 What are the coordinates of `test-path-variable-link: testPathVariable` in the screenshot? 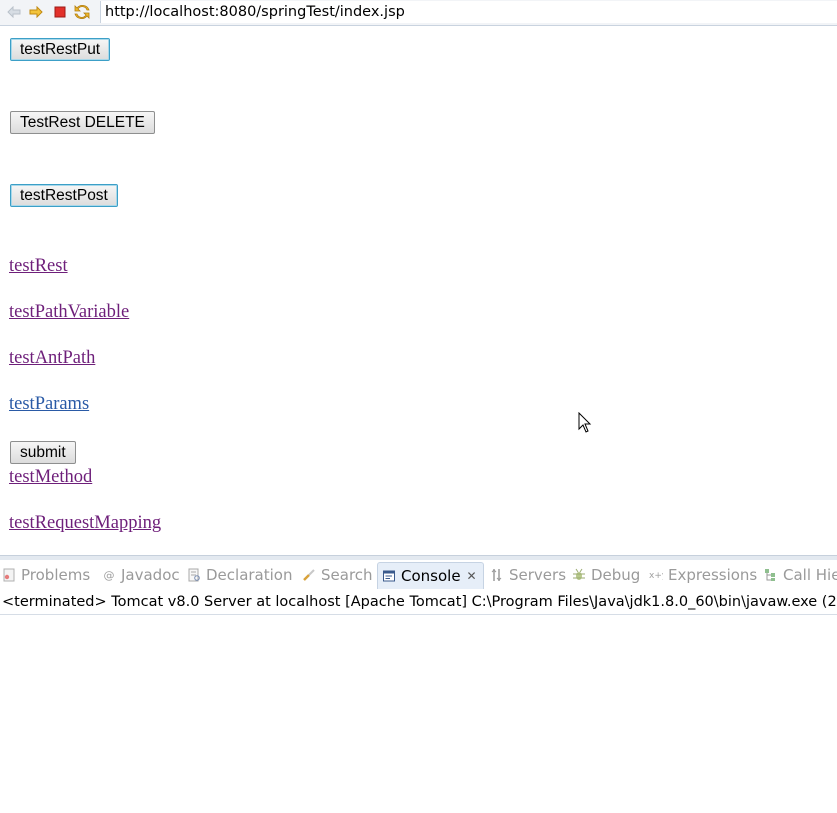 It's located at (69, 312).